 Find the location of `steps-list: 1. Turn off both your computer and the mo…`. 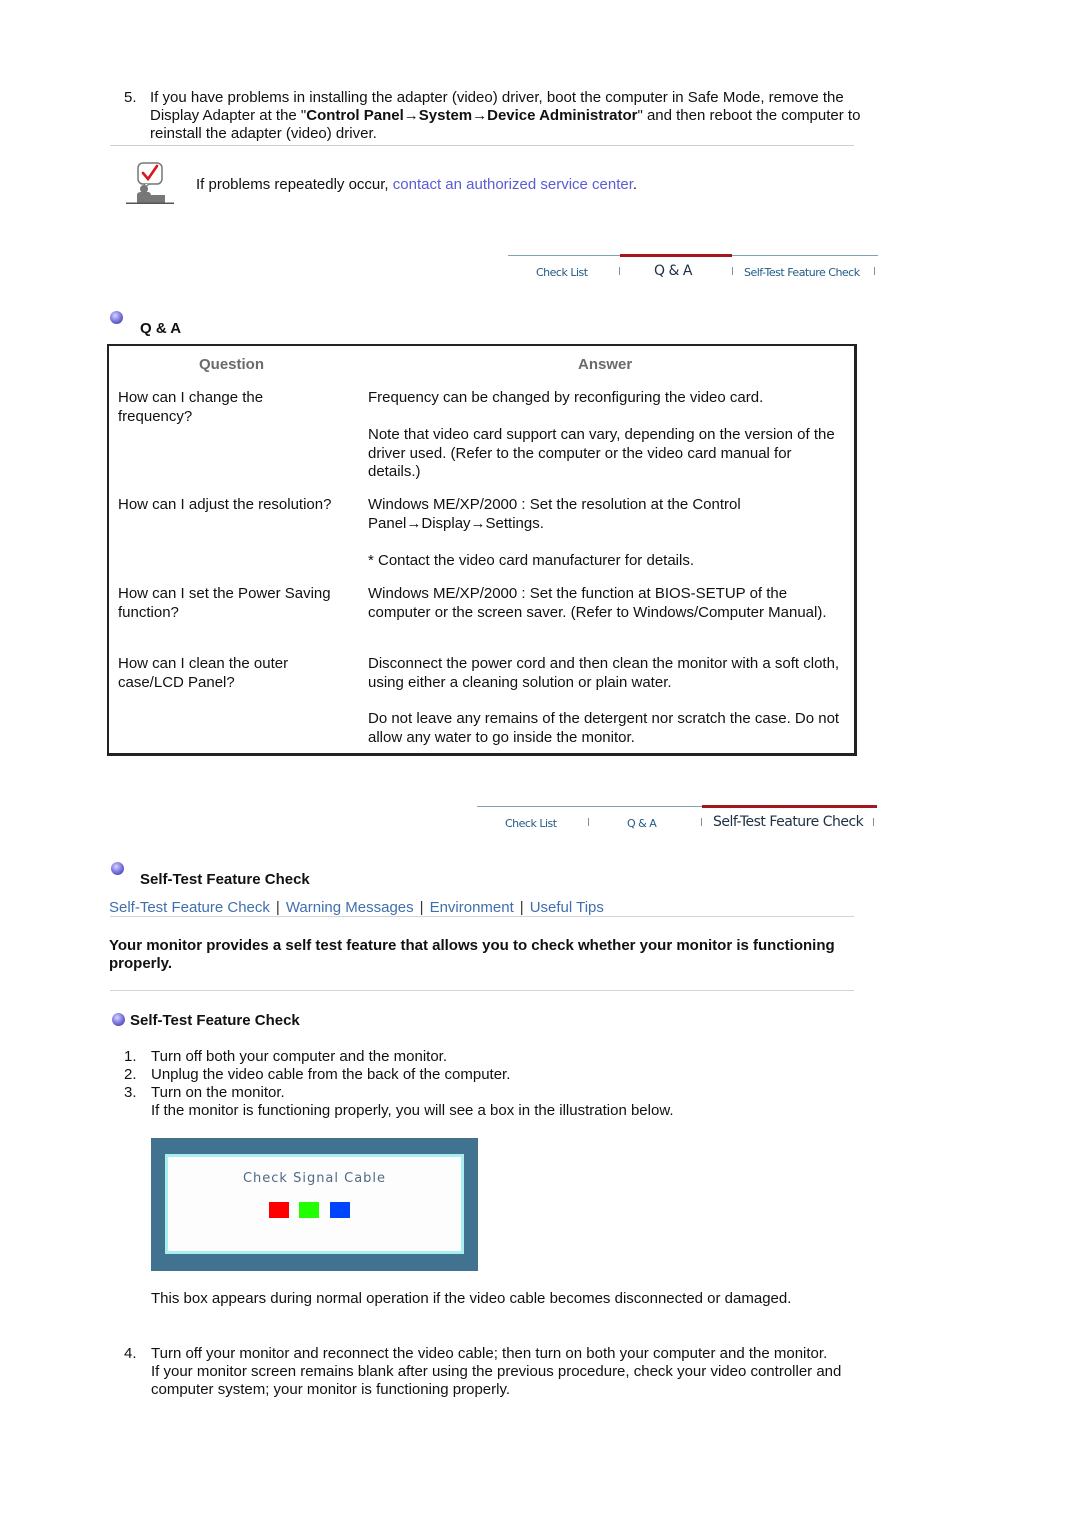

steps-list: 1. Turn off both your computer and the mo… is located at coordinates (484, 1084).